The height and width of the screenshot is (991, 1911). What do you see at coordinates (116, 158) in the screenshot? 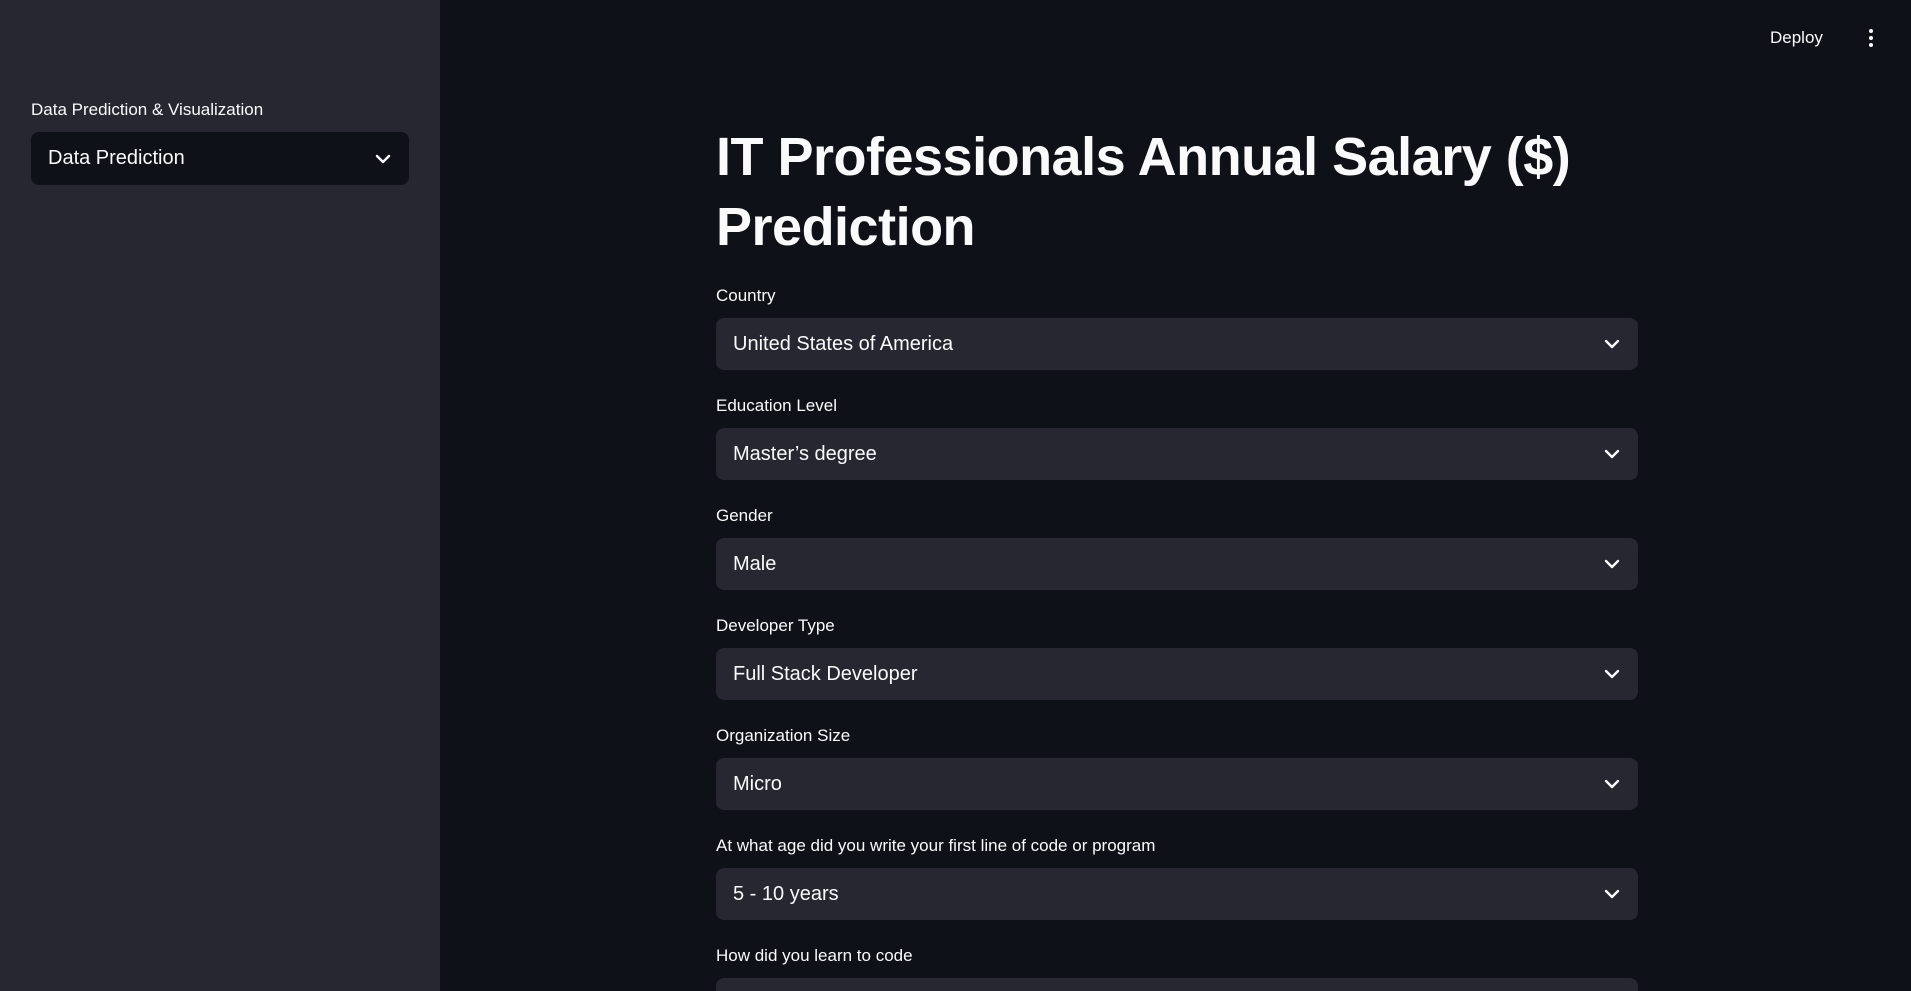
I see `page-select-value: Data Prediction` at bounding box center [116, 158].